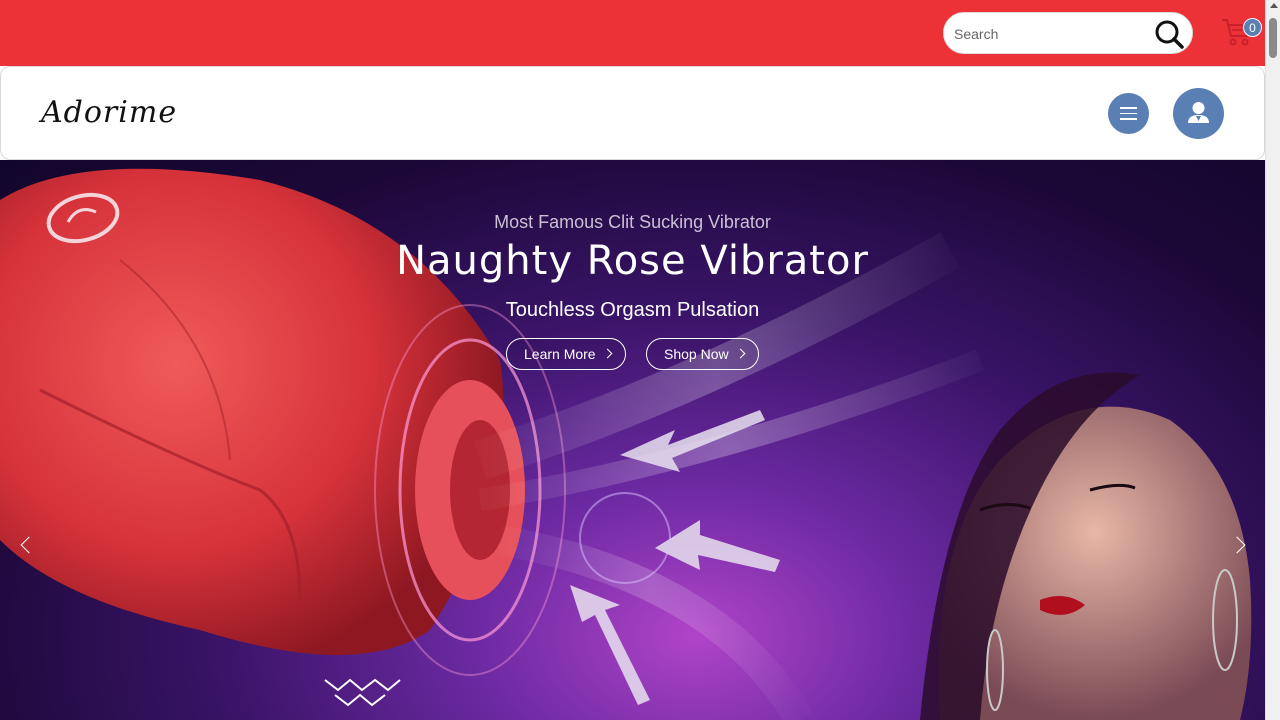  Describe the element at coordinates (1169, 34) in the screenshot. I see `search-icon` at that location.